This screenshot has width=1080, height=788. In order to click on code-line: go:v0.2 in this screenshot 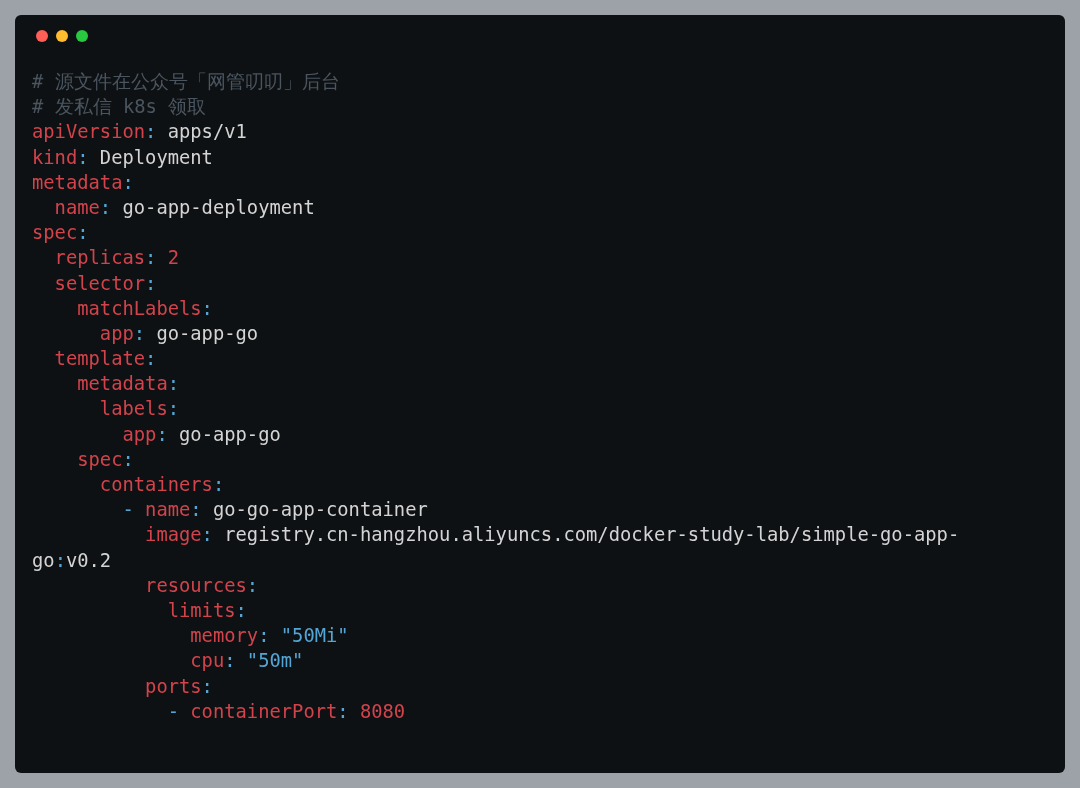, I will do `click(72, 560)`.